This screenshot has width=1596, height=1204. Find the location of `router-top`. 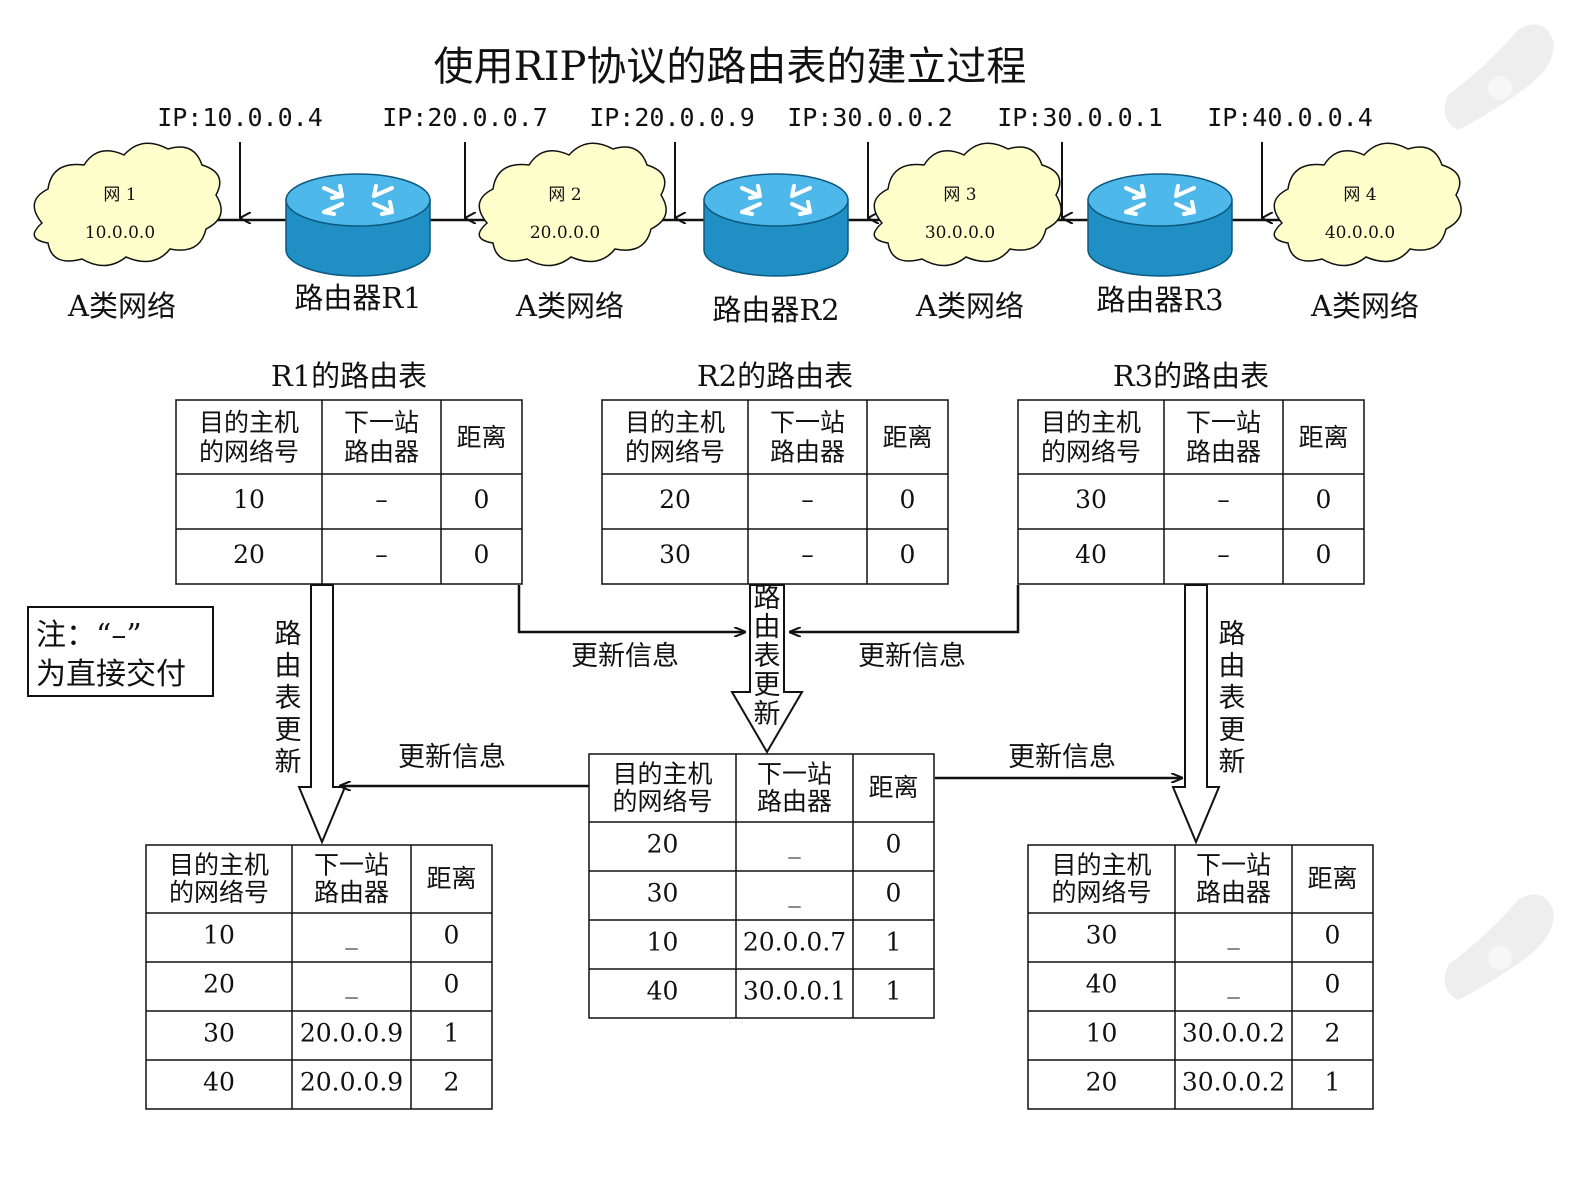

router-top is located at coordinates (776, 200).